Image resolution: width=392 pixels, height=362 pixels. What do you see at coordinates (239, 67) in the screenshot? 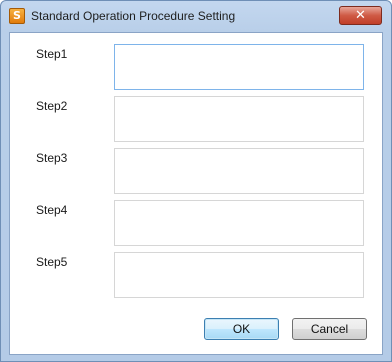
I see `step1-input` at bounding box center [239, 67].